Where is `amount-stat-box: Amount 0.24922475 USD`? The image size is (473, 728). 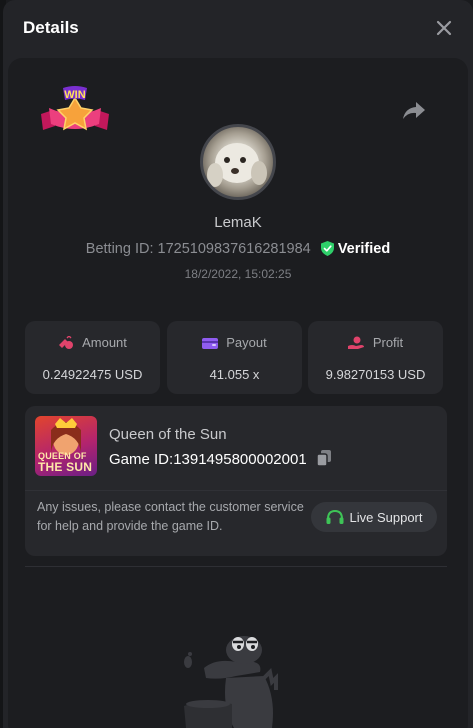 amount-stat-box: Amount 0.24922475 USD is located at coordinates (92, 357).